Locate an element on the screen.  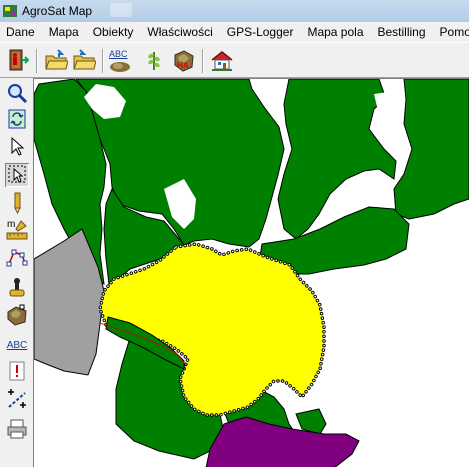
select-arrow-icon is located at coordinates (17, 147).